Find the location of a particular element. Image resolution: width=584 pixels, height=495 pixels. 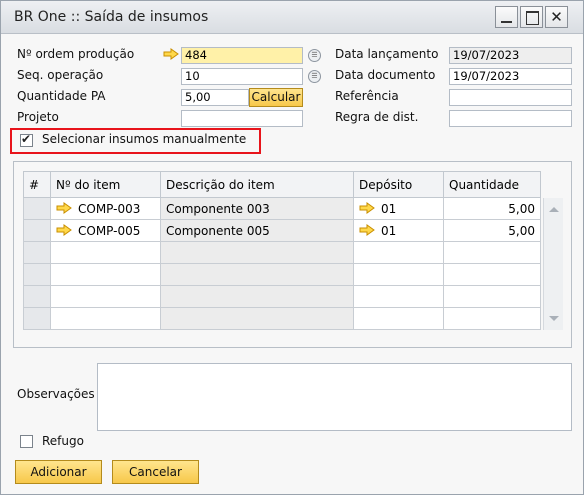

calcular-button: Calcular is located at coordinates (276, 97).